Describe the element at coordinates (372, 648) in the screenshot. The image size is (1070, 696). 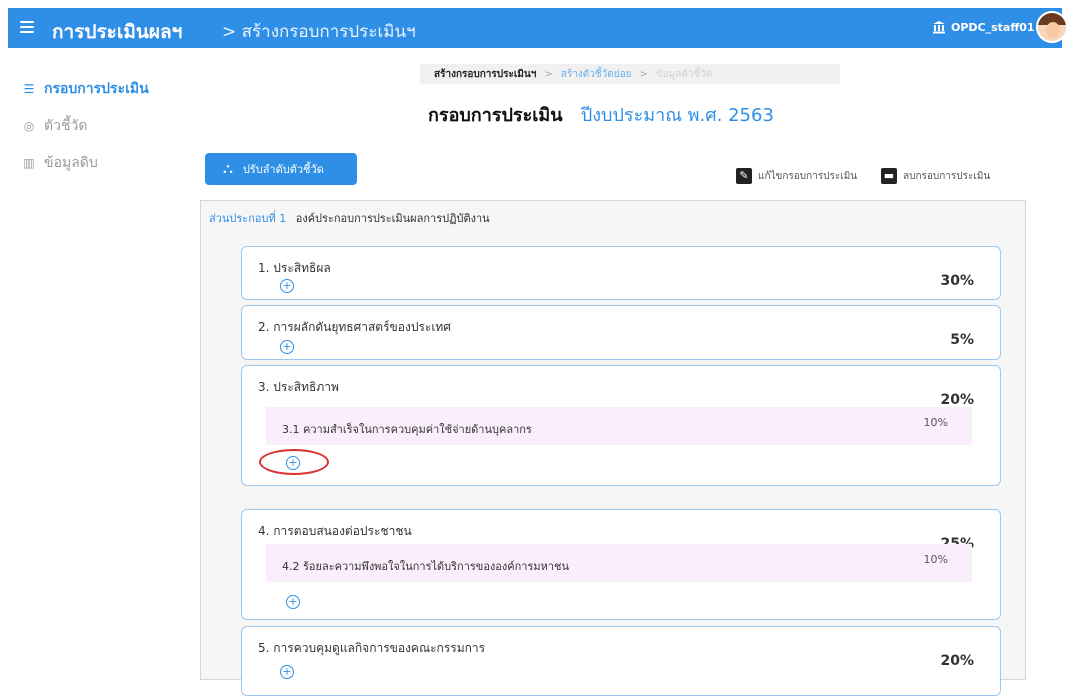
I see `criterion-title: 5. การควบคุมดูแลกิจการของคณะกรรมการ` at that location.